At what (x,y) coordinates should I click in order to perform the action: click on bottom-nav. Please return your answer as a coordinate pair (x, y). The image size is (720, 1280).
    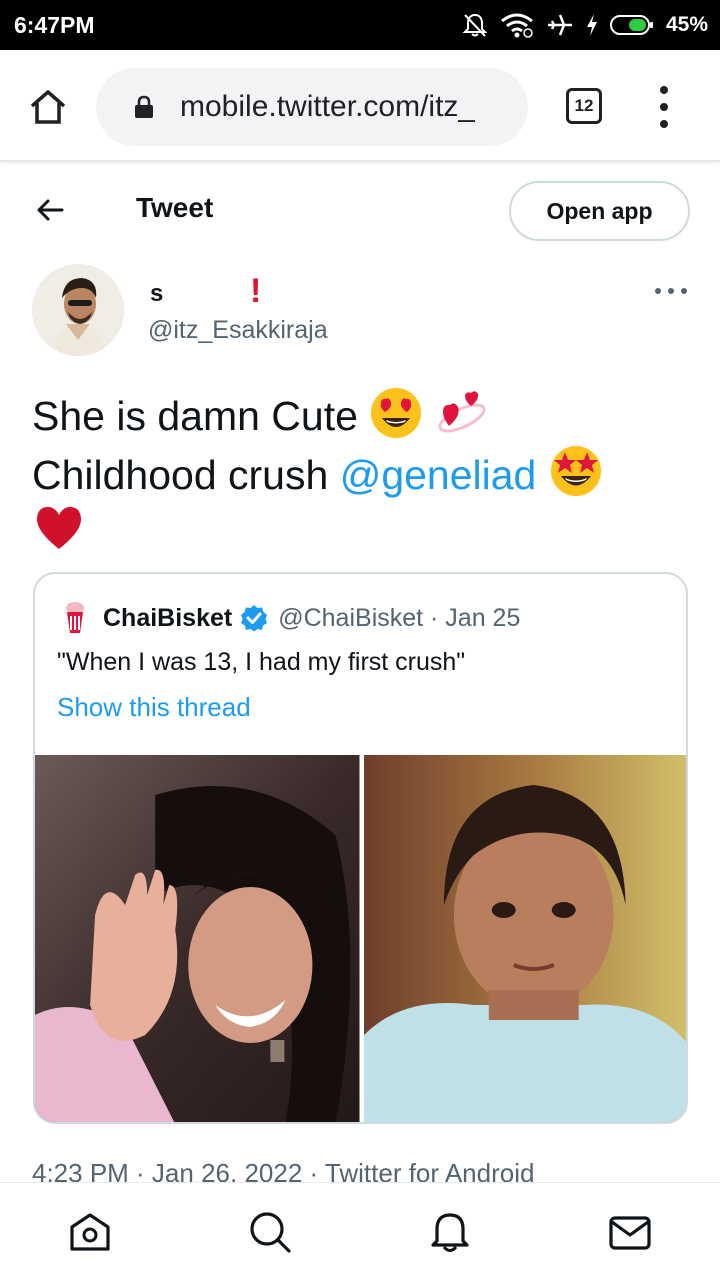
    Looking at the image, I should click on (360, 1231).